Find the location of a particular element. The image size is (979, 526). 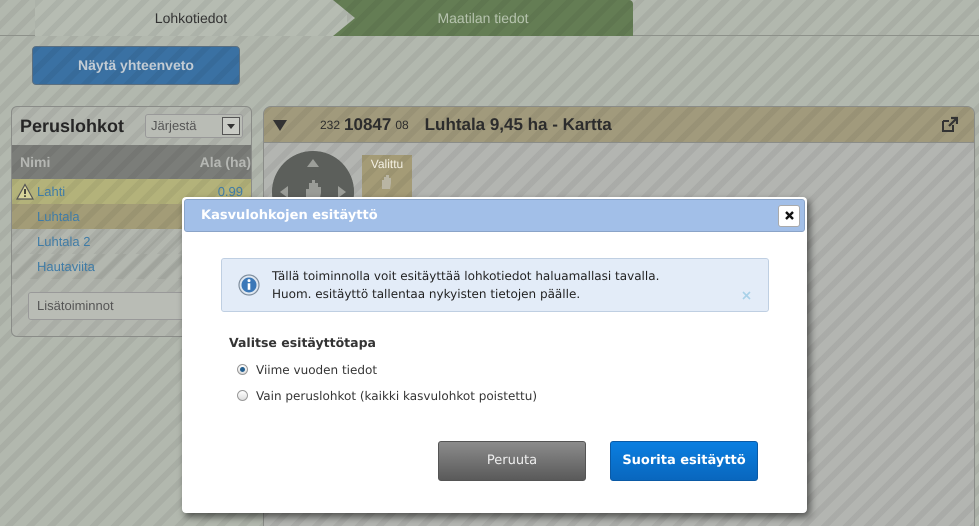

external-link-icon is located at coordinates (949, 124).